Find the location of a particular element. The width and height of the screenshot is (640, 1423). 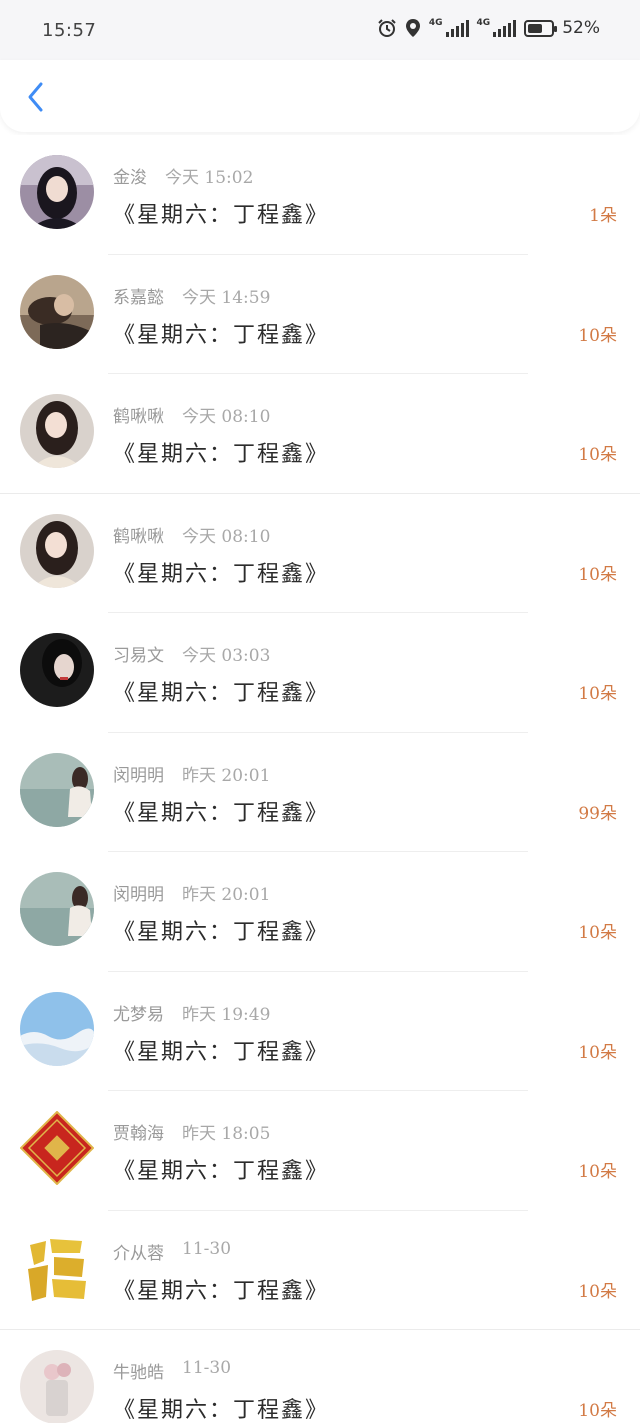

item-meta: 金浚 今天 15:02 is located at coordinates (183, 175).